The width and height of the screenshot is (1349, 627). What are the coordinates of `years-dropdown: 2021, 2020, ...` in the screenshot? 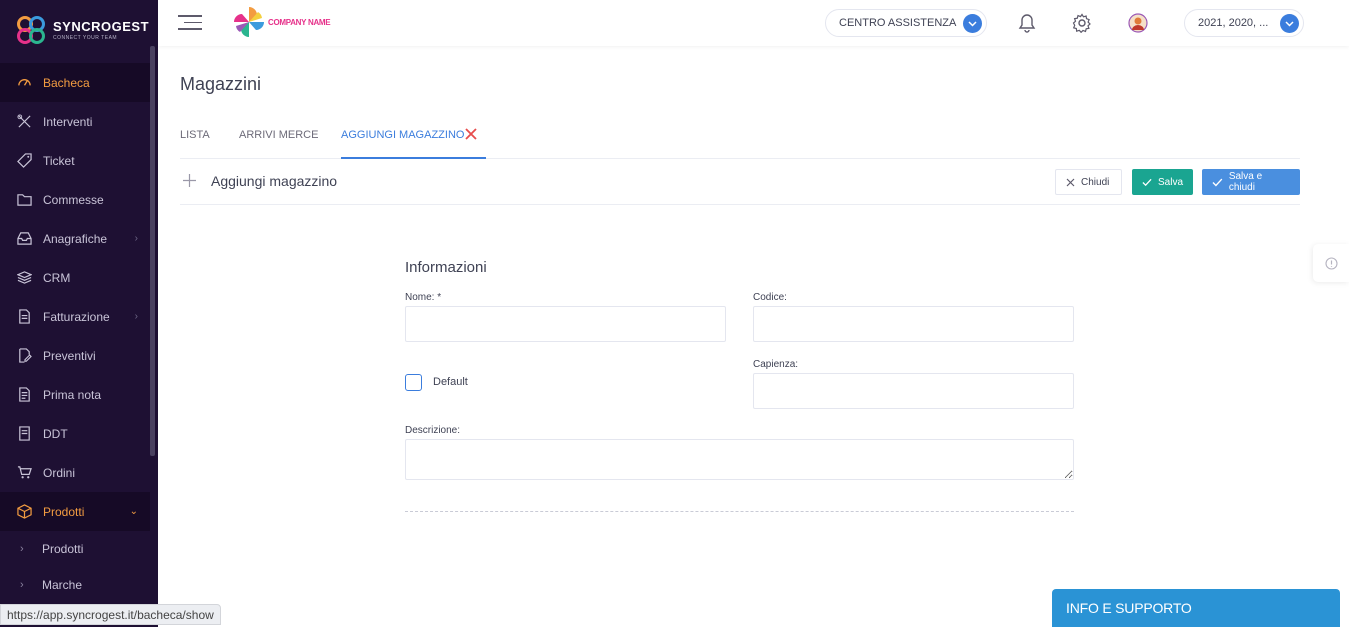 It's located at (1244, 23).